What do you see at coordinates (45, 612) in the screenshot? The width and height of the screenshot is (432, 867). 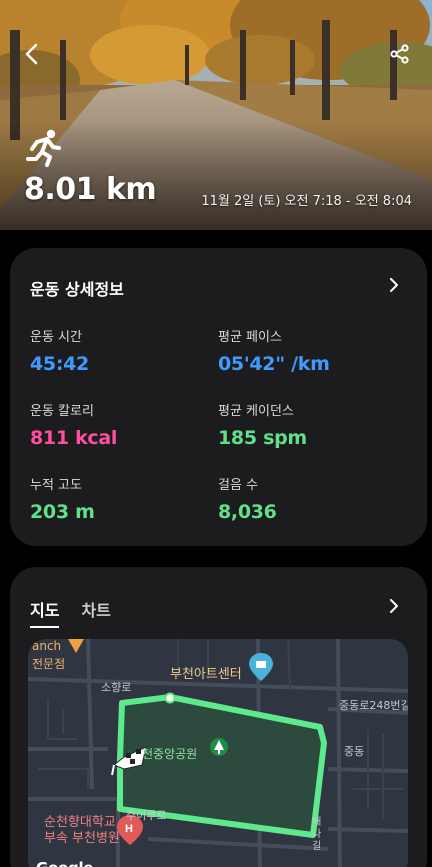 I see `tab-map: 지도` at bounding box center [45, 612].